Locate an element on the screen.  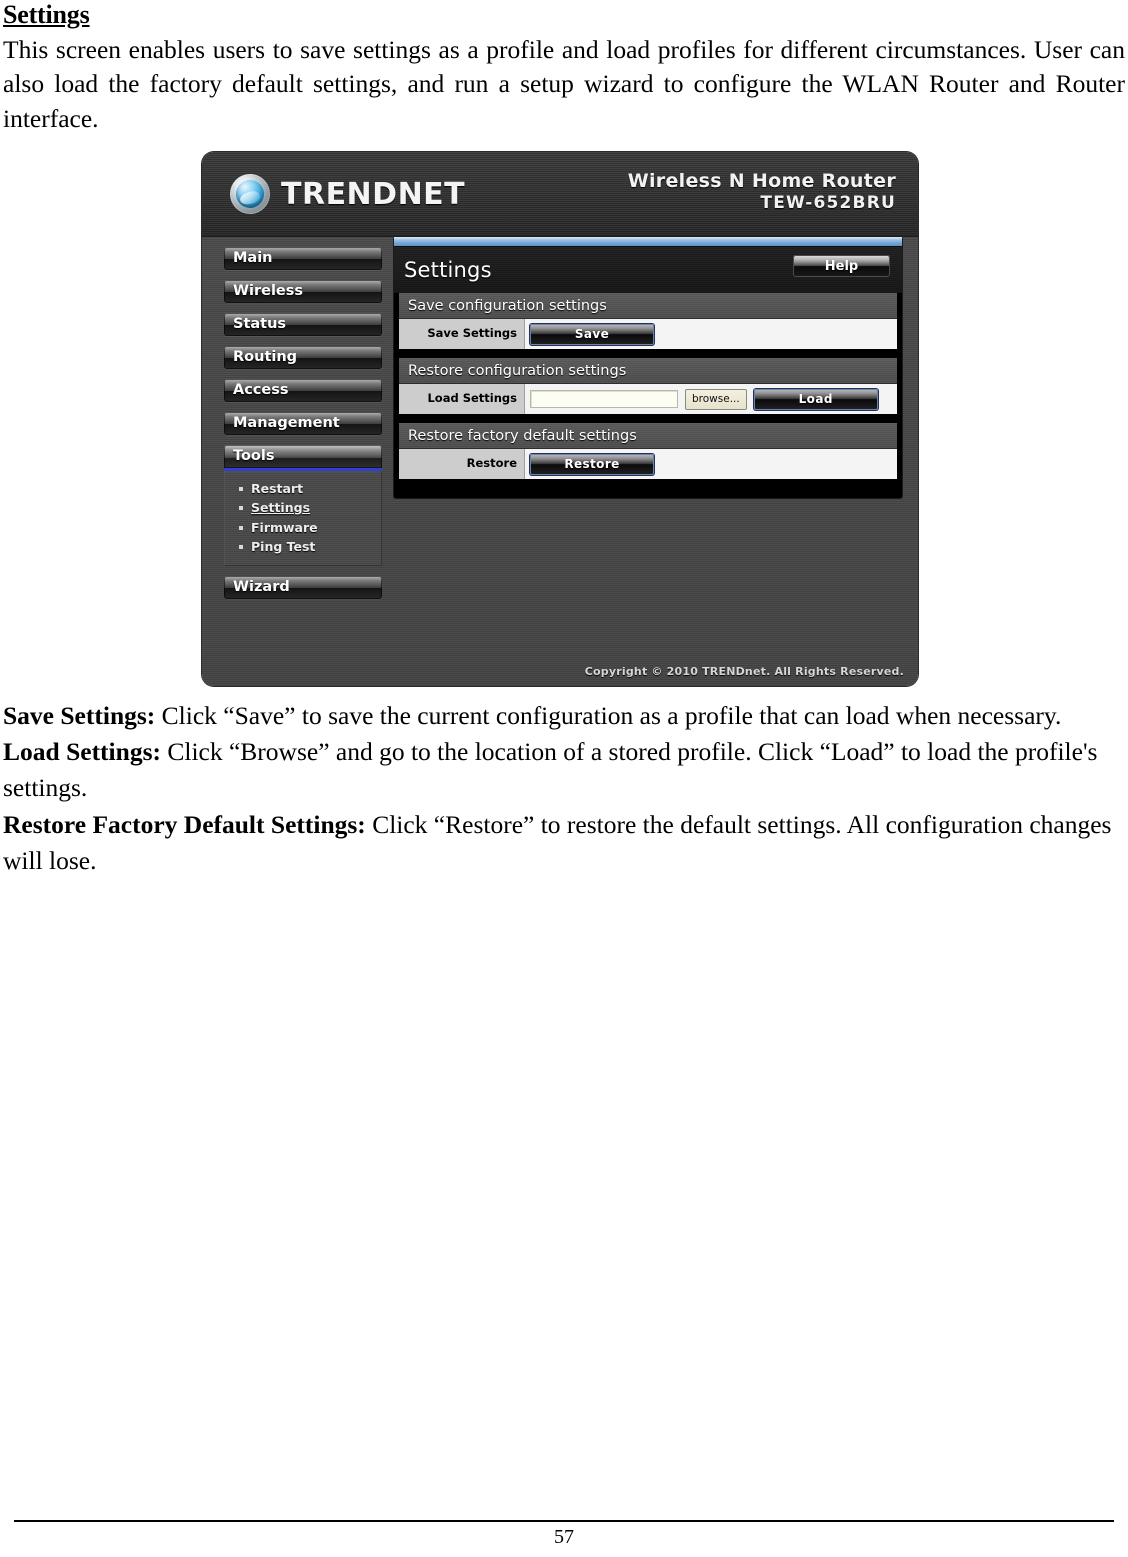
sidebar-item-label: Access is located at coordinates (261, 390).